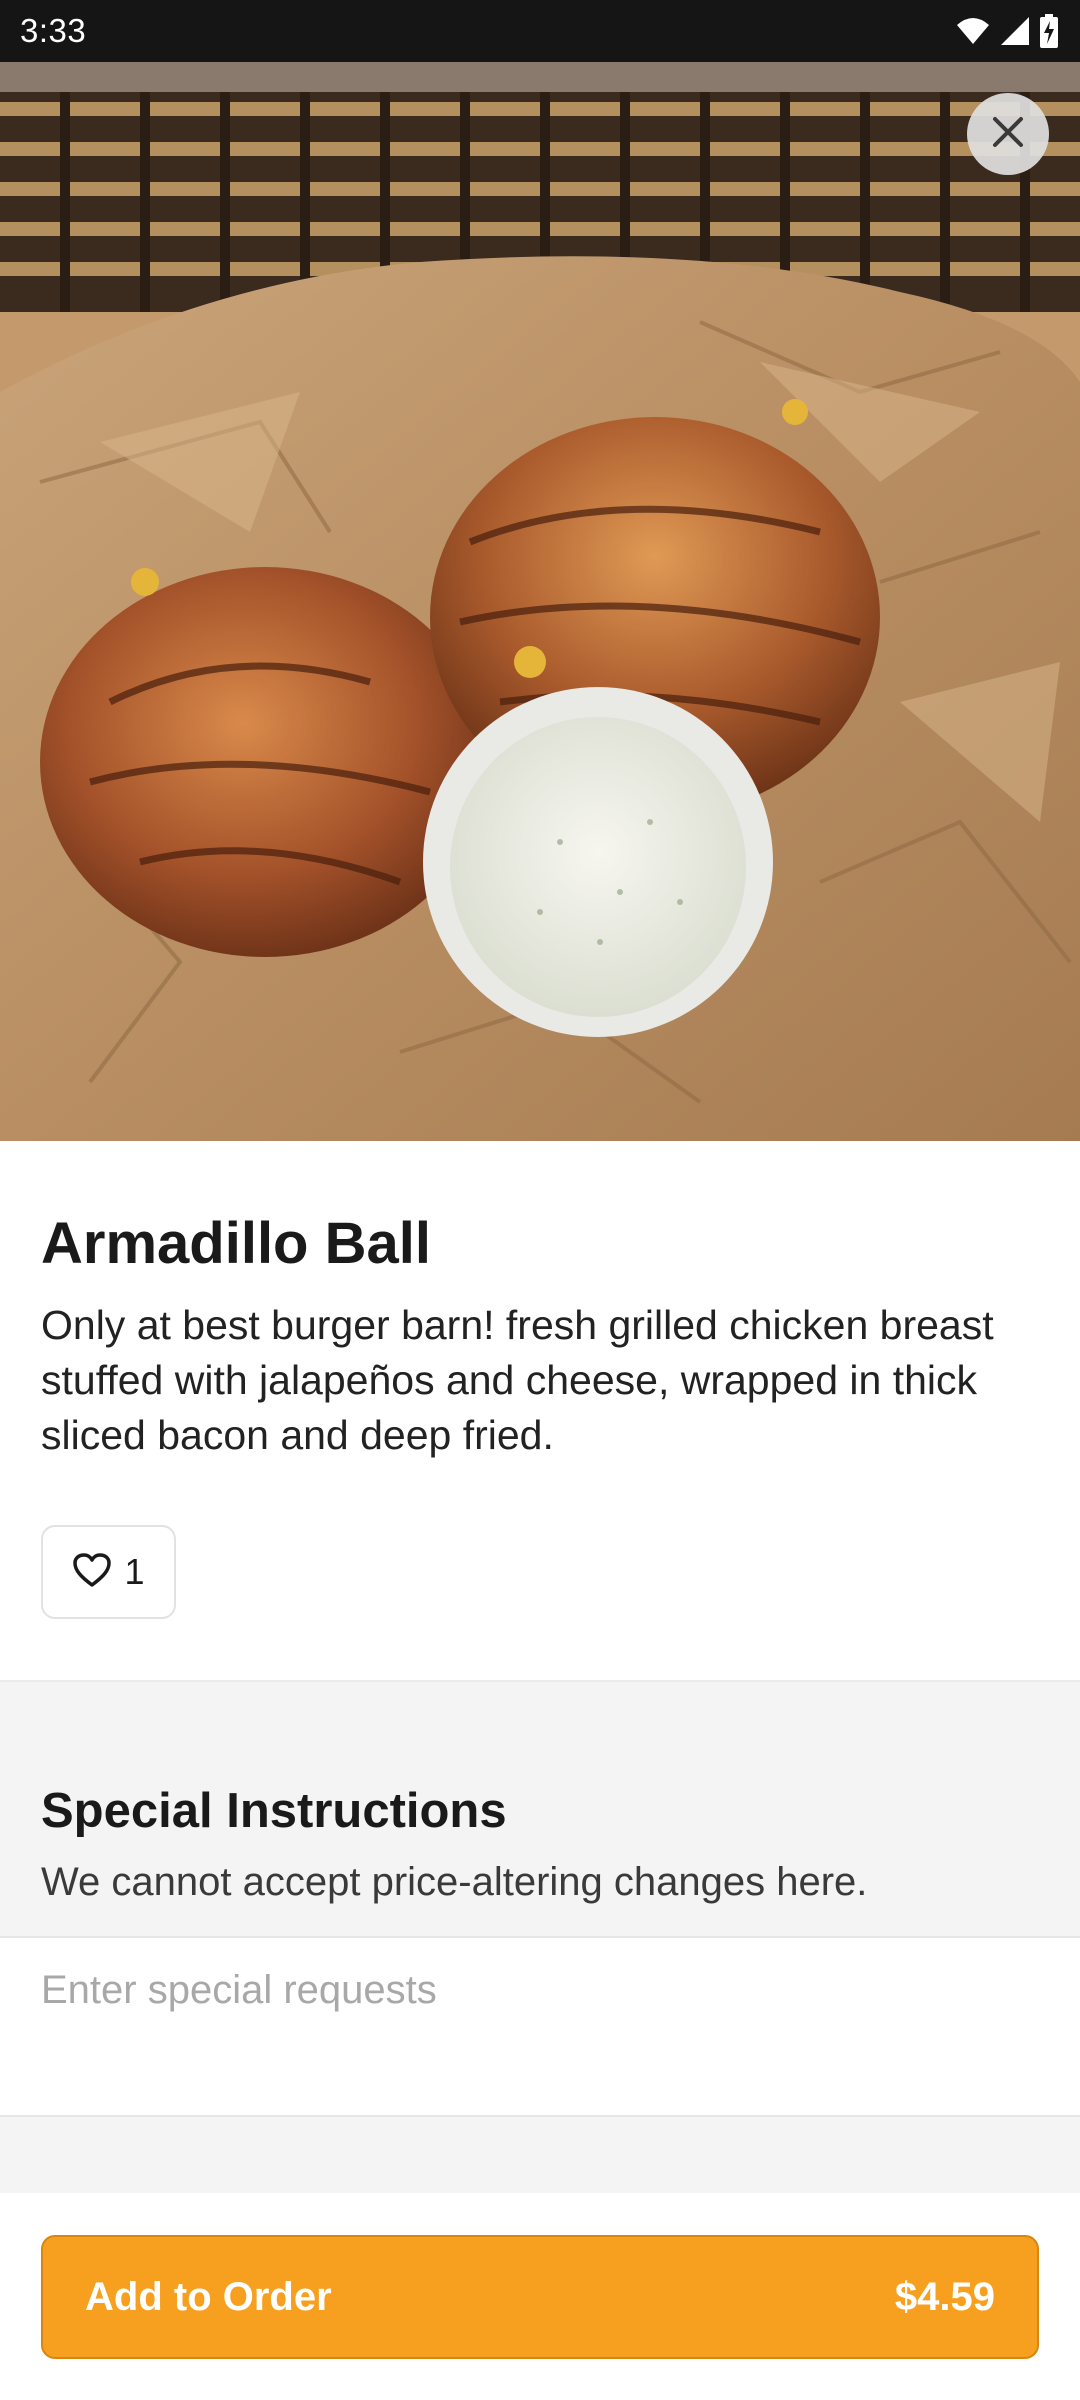 The image size is (1080, 2400). What do you see at coordinates (540, 31) in the screenshot?
I see `status-bar: 3:33` at bounding box center [540, 31].